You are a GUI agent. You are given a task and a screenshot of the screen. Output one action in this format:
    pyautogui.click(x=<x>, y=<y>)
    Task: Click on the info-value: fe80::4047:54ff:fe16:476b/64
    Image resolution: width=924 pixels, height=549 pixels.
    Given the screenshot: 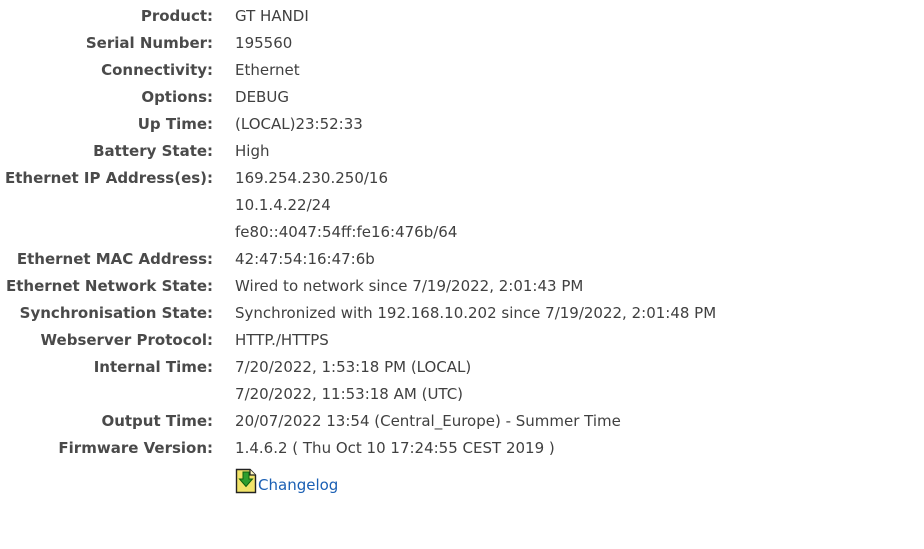 What is the action you would take?
    pyautogui.click(x=346, y=232)
    